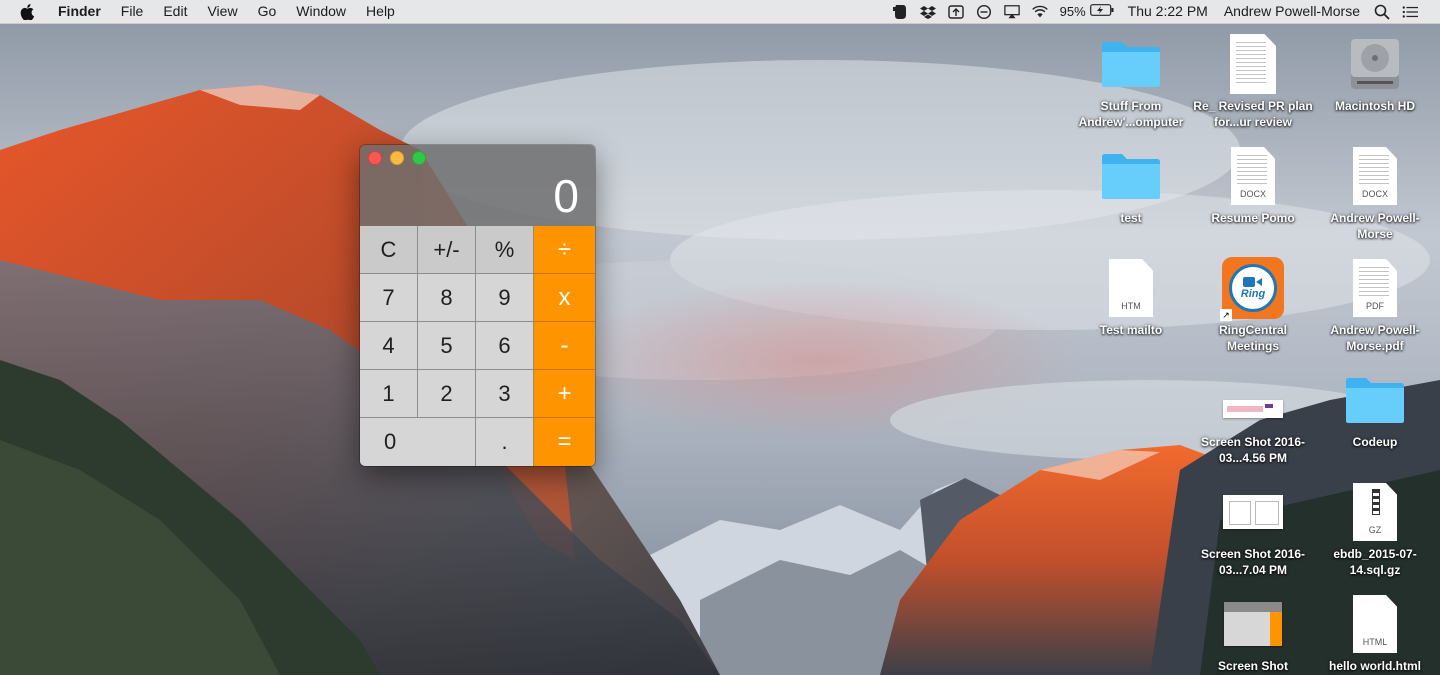 Image resolution: width=1440 pixels, height=675 pixels. What do you see at coordinates (380, 11) in the screenshot?
I see `menu-help: Help` at bounding box center [380, 11].